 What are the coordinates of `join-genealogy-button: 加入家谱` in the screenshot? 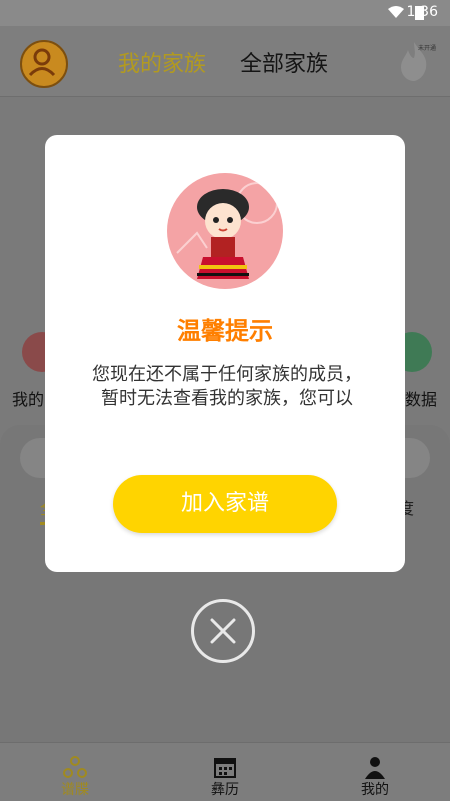 It's located at (225, 504).